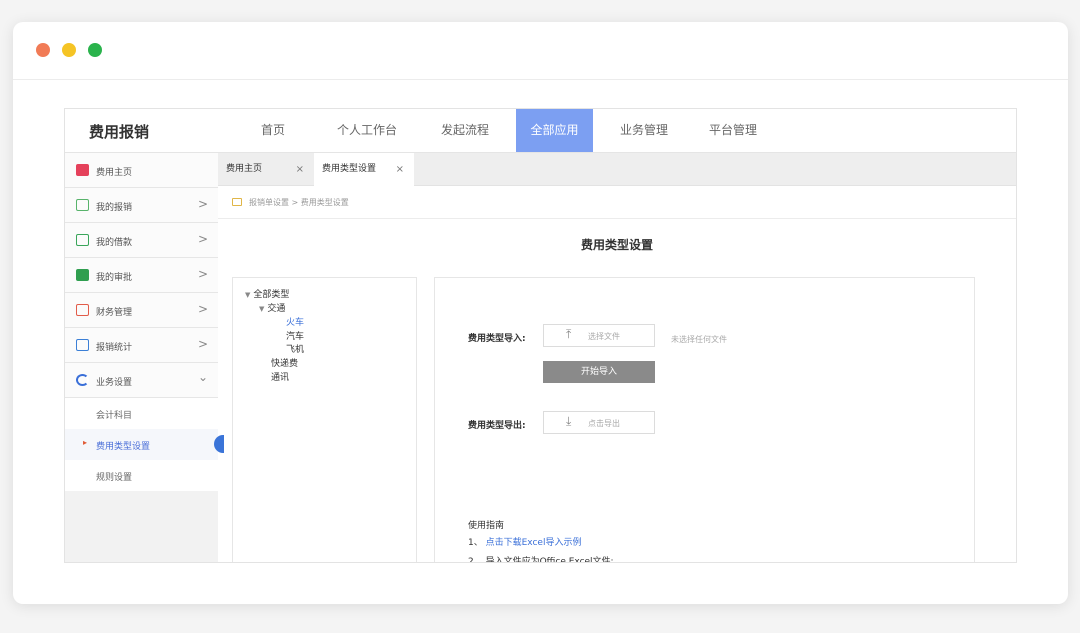 Image resolution: width=1080 pixels, height=633 pixels. Describe the element at coordinates (85, 442) in the screenshot. I see `active-marker-icon: ▸` at that location.